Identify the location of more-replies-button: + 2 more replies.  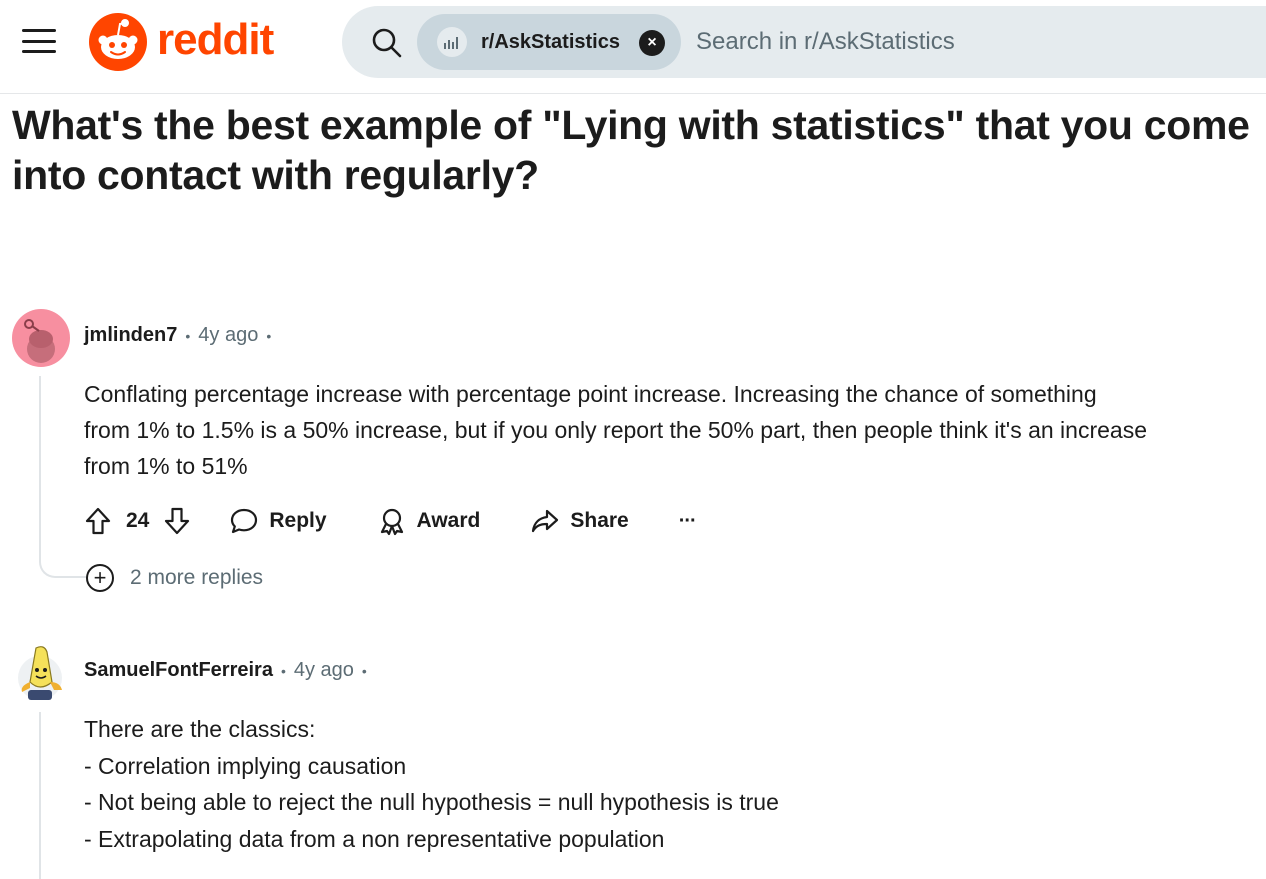
(174, 578).